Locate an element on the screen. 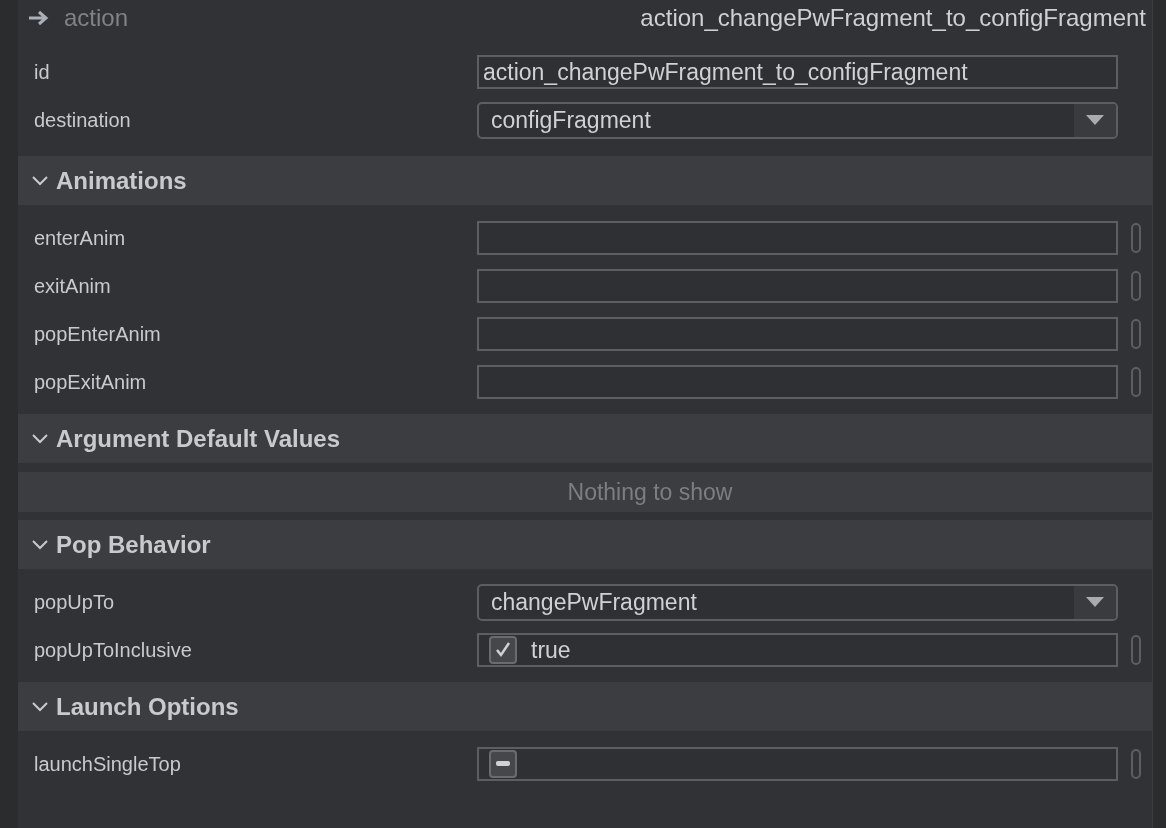 The width and height of the screenshot is (1166, 828). property-label: id is located at coordinates (42, 72).